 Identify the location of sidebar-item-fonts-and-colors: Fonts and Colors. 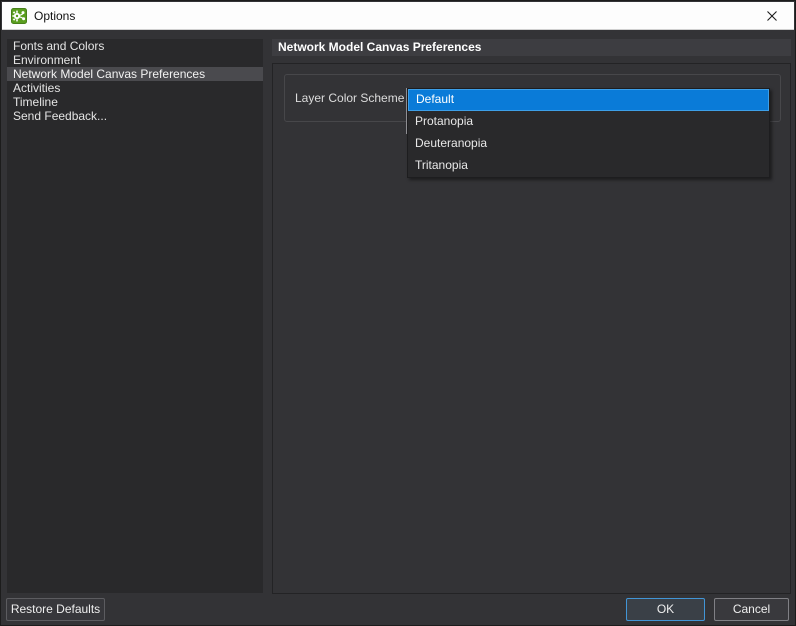
(135, 46).